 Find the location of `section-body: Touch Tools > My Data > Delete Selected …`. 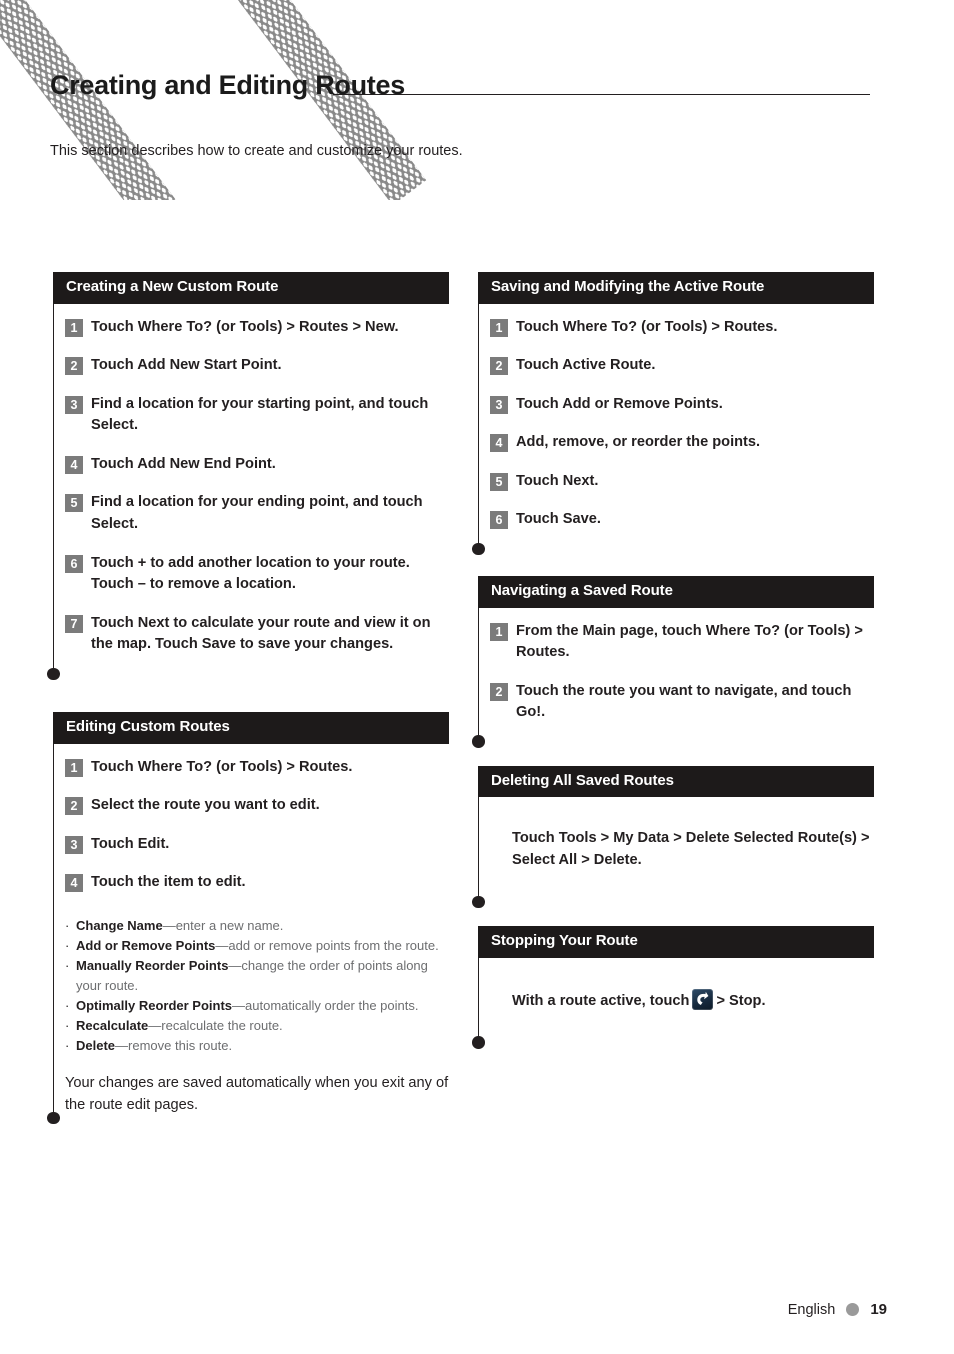

section-body: Touch Tools > My Data > Delete Selected … is located at coordinates (673, 853).